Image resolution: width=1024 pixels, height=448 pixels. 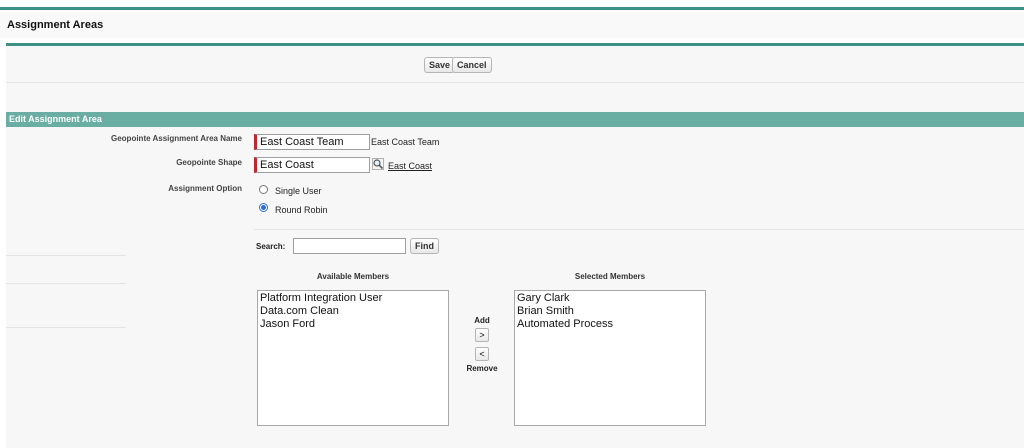 I want to click on cancel-button: Cancel, so click(x=472, y=65).